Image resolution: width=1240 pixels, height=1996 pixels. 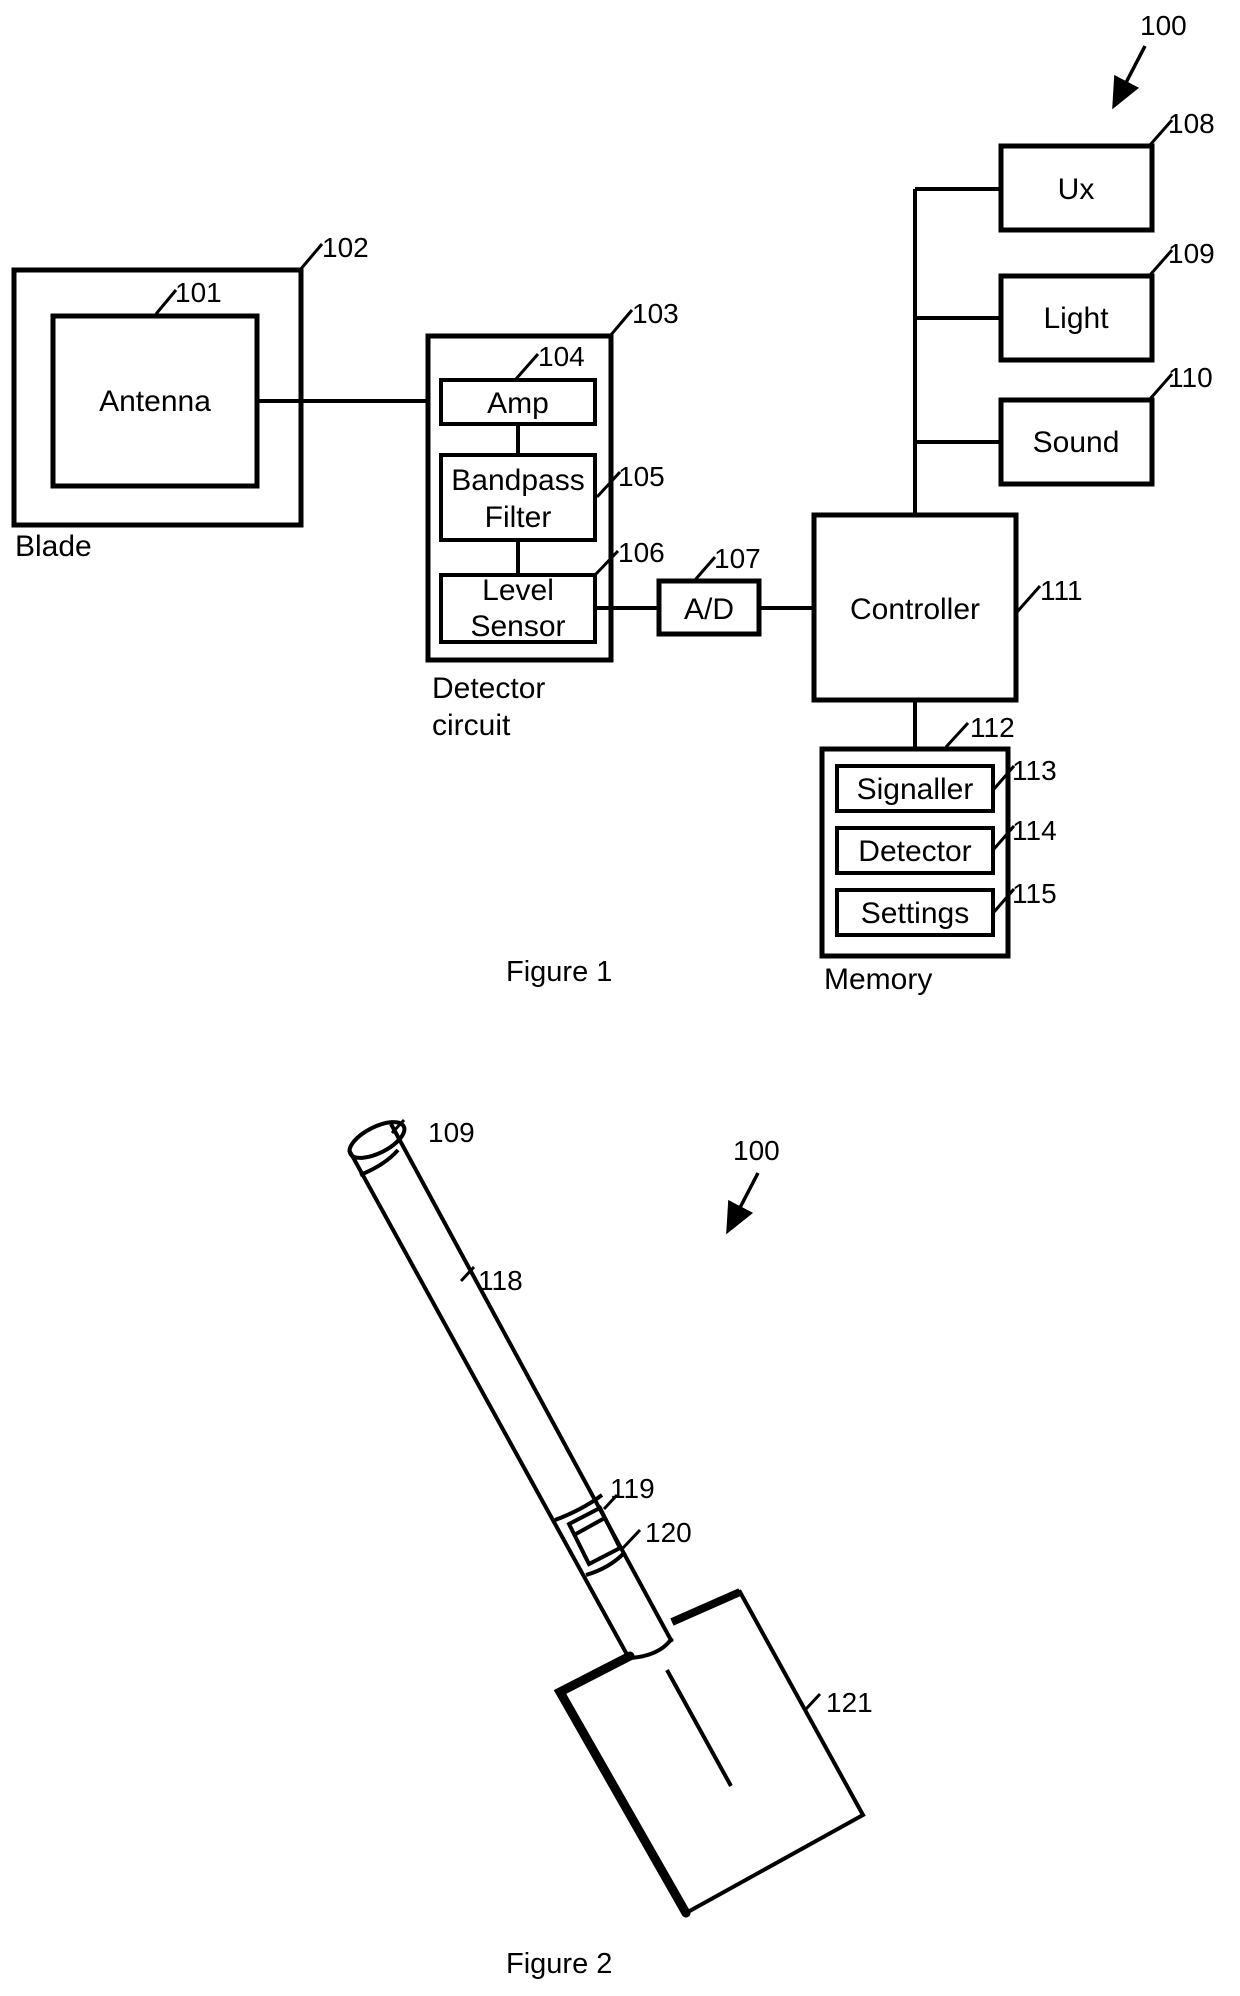 I want to click on fig2-button-ref: 120, so click(x=668, y=1532).